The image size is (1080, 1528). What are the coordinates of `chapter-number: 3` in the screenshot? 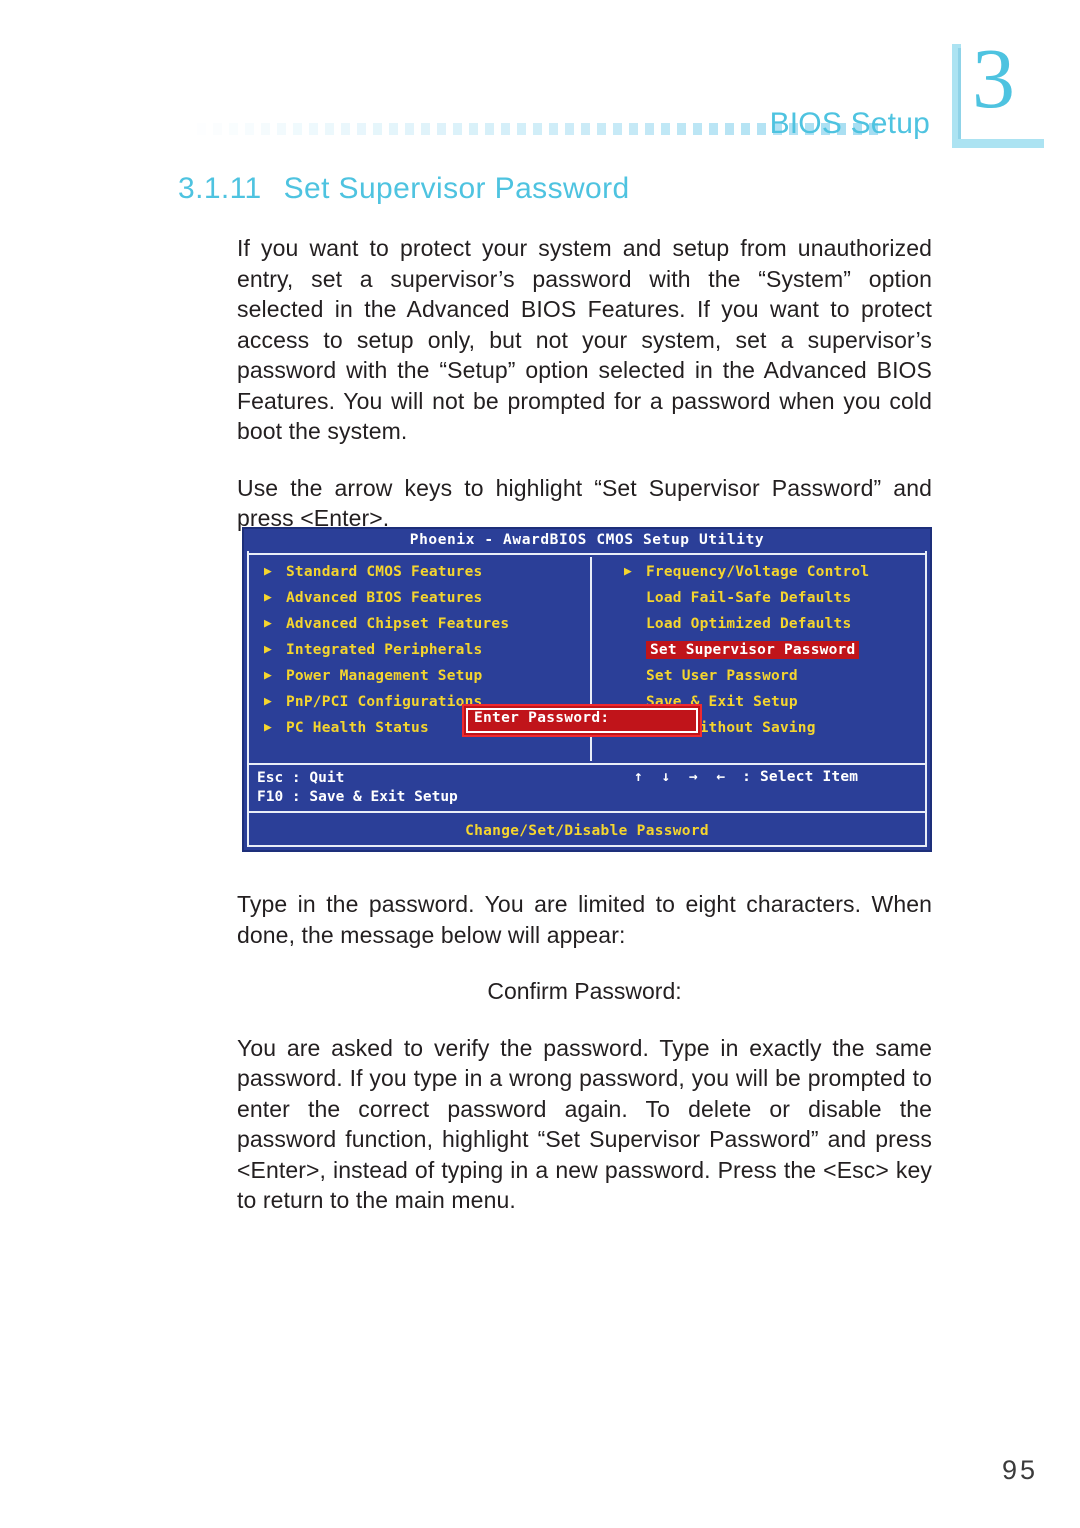 It's located at (993, 78).